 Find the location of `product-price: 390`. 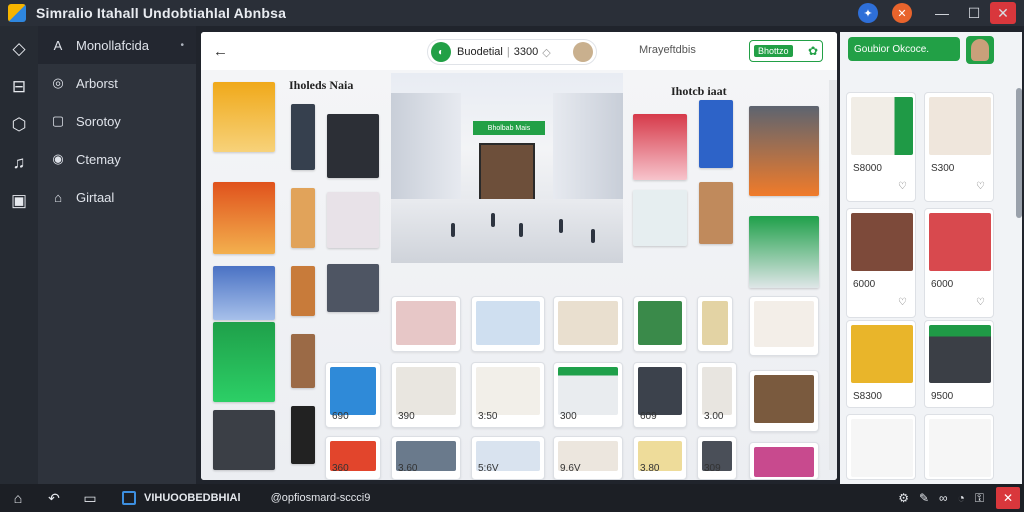

product-price: 390 is located at coordinates (406, 416).